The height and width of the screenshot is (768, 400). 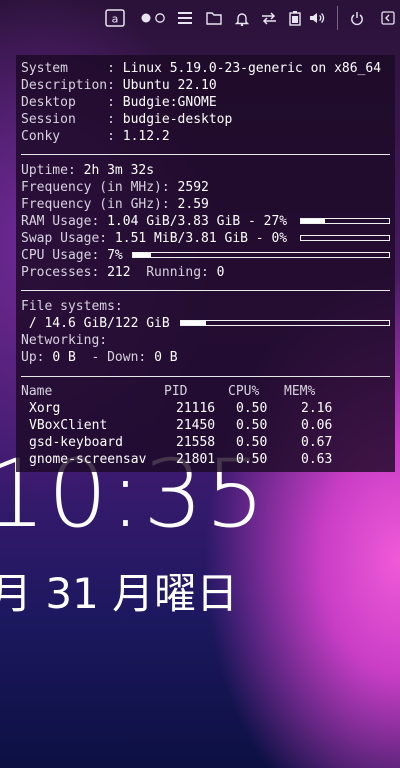 I want to click on network-traffic-row: Up: 0 B - Down: 0 B, so click(x=99, y=357).